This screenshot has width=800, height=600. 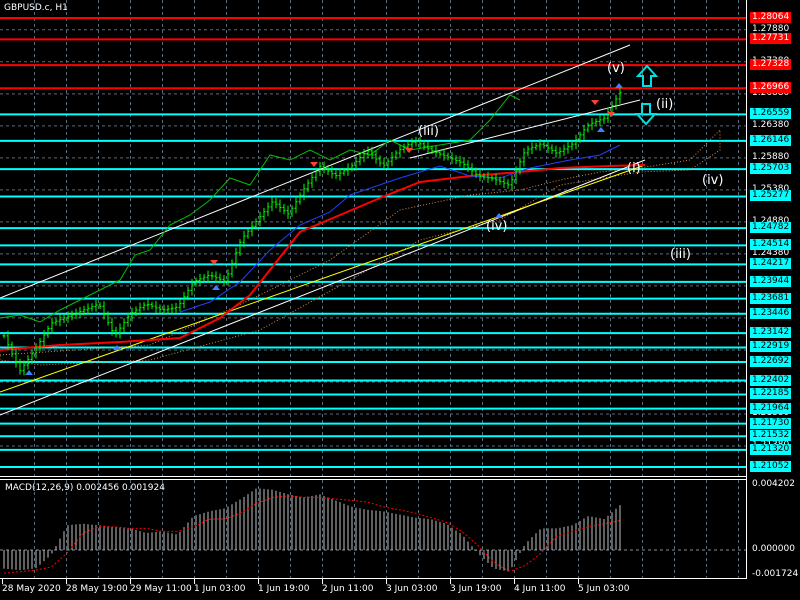 What do you see at coordinates (412, 589) in the screenshot?
I see `time-axis-label: 3 Jun 03:00` at bounding box center [412, 589].